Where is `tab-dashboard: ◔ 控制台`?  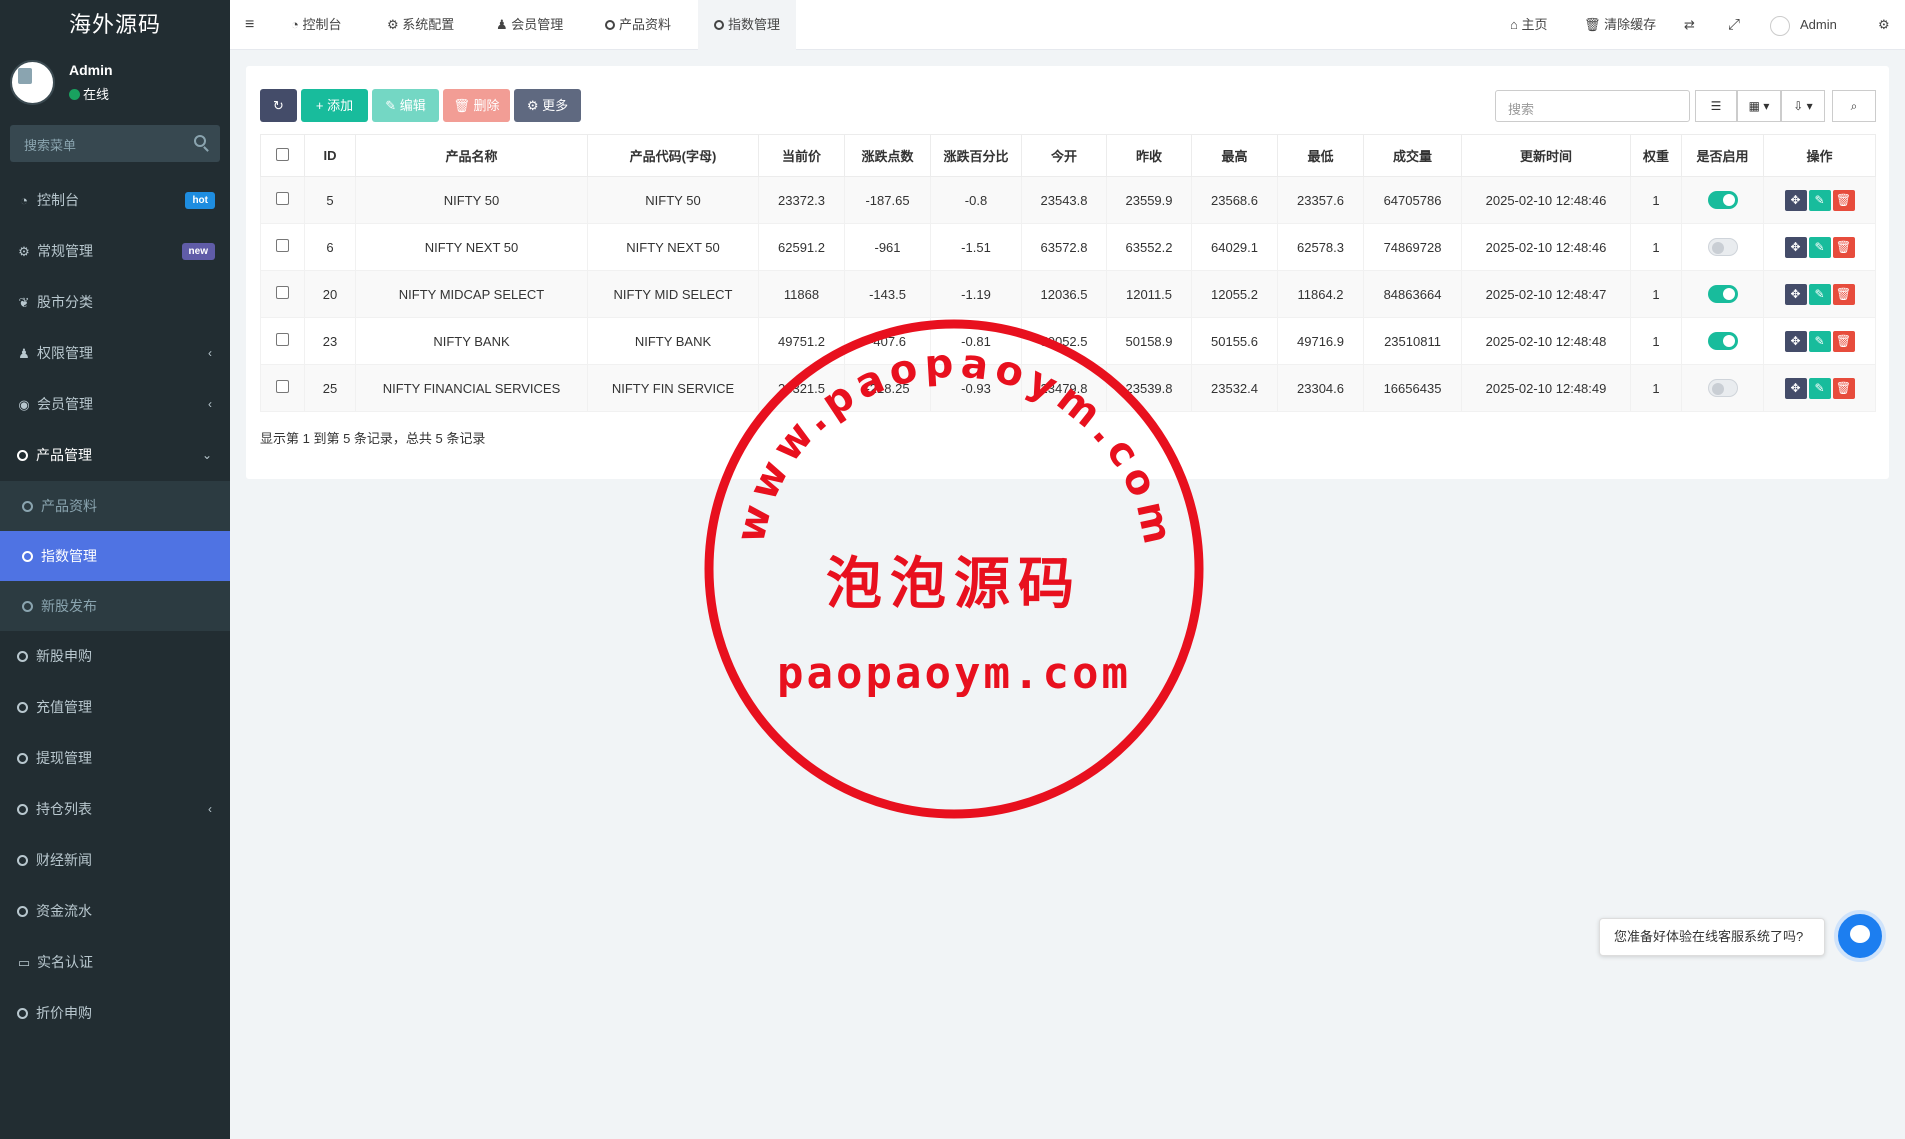 tab-dashboard: ◔ 控制台 is located at coordinates (316, 25).